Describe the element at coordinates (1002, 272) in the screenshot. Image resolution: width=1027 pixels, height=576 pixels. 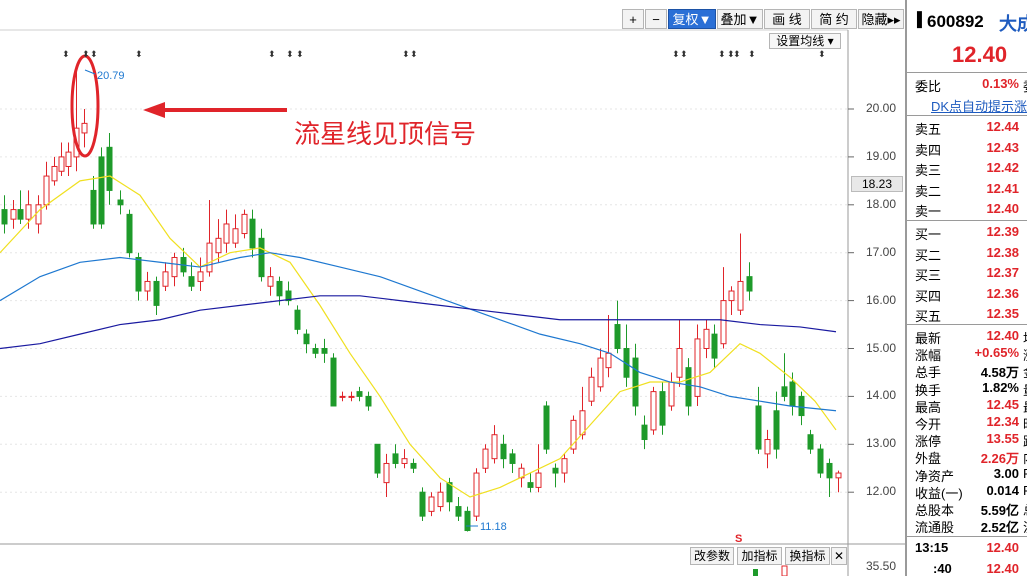
I see `buy-row-value: 12.37` at that location.